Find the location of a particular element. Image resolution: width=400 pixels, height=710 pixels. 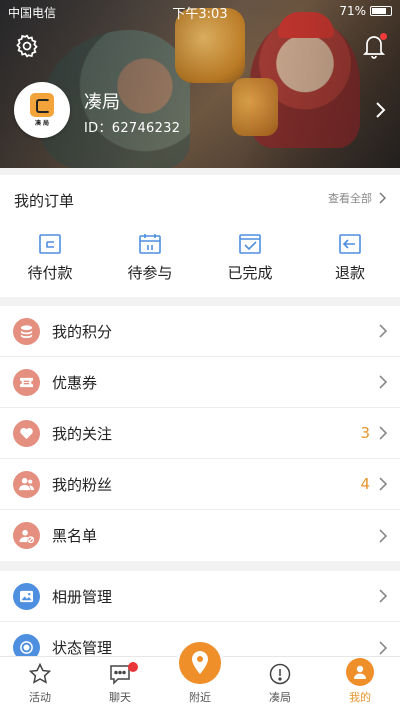

completed-check-icon is located at coordinates (250, 244).